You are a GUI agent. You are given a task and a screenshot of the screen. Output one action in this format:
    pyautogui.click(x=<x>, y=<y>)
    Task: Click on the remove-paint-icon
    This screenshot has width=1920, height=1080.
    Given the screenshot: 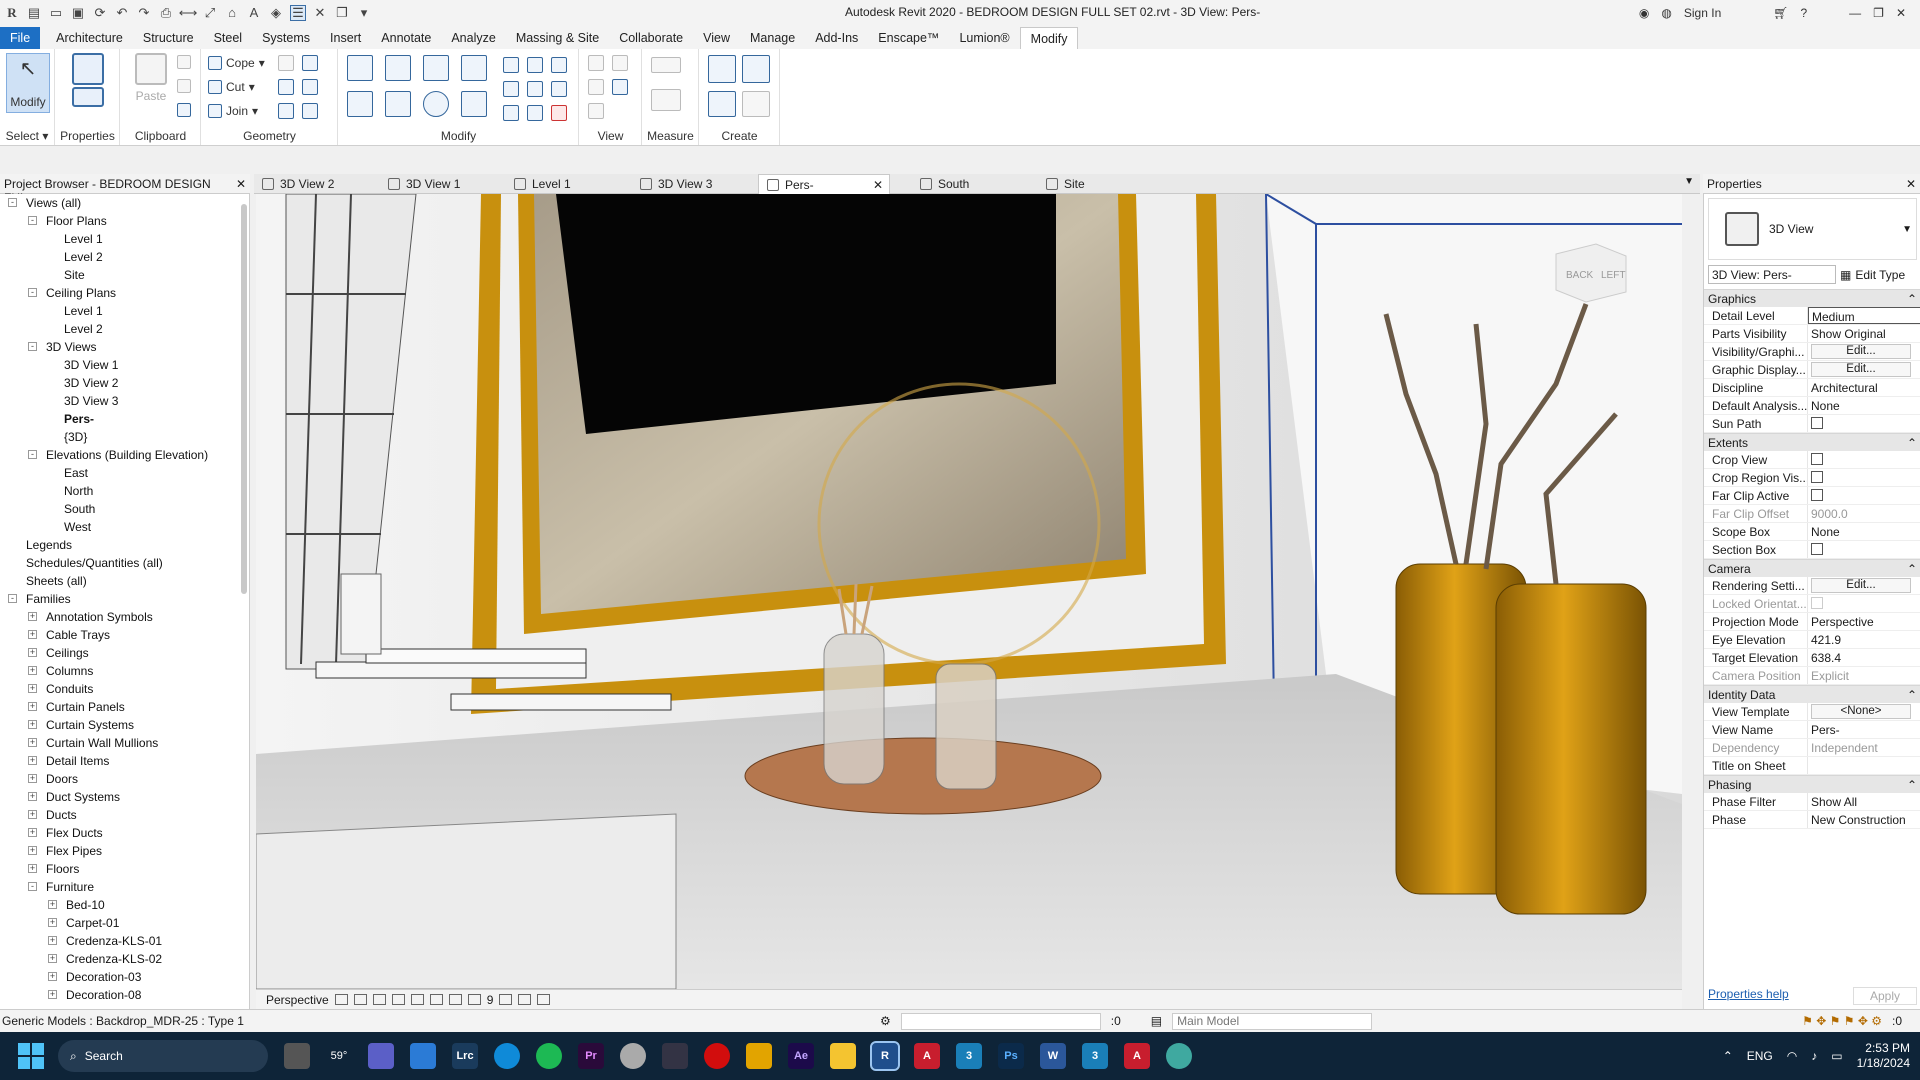 What is the action you would take?
    pyautogui.click(x=310, y=111)
    